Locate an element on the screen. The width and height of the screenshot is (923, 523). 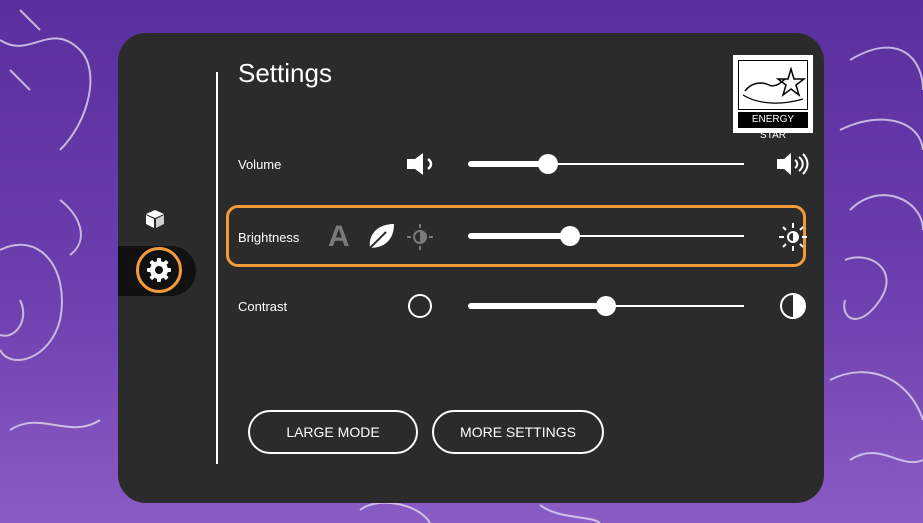
leaf-icon is located at coordinates (381, 236).